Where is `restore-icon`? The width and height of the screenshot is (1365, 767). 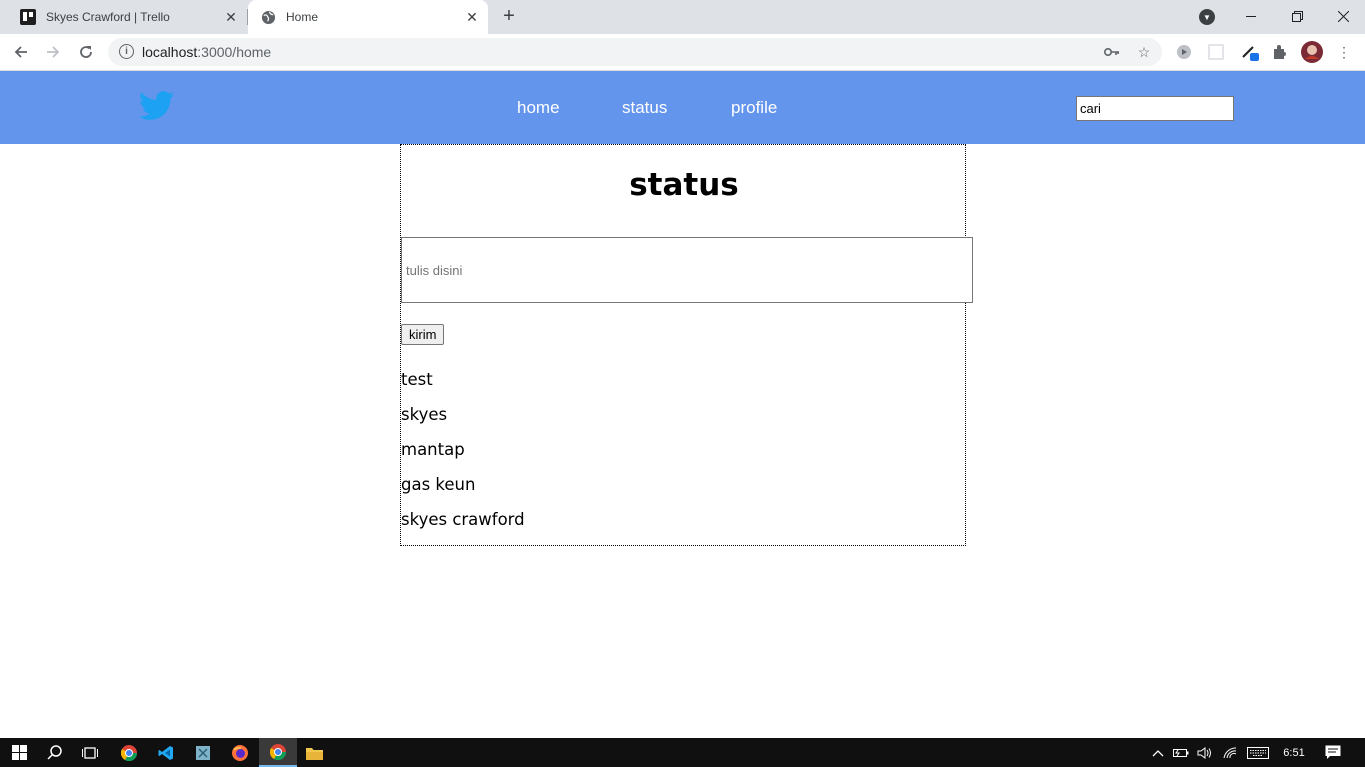 restore-icon is located at coordinates (1297, 16).